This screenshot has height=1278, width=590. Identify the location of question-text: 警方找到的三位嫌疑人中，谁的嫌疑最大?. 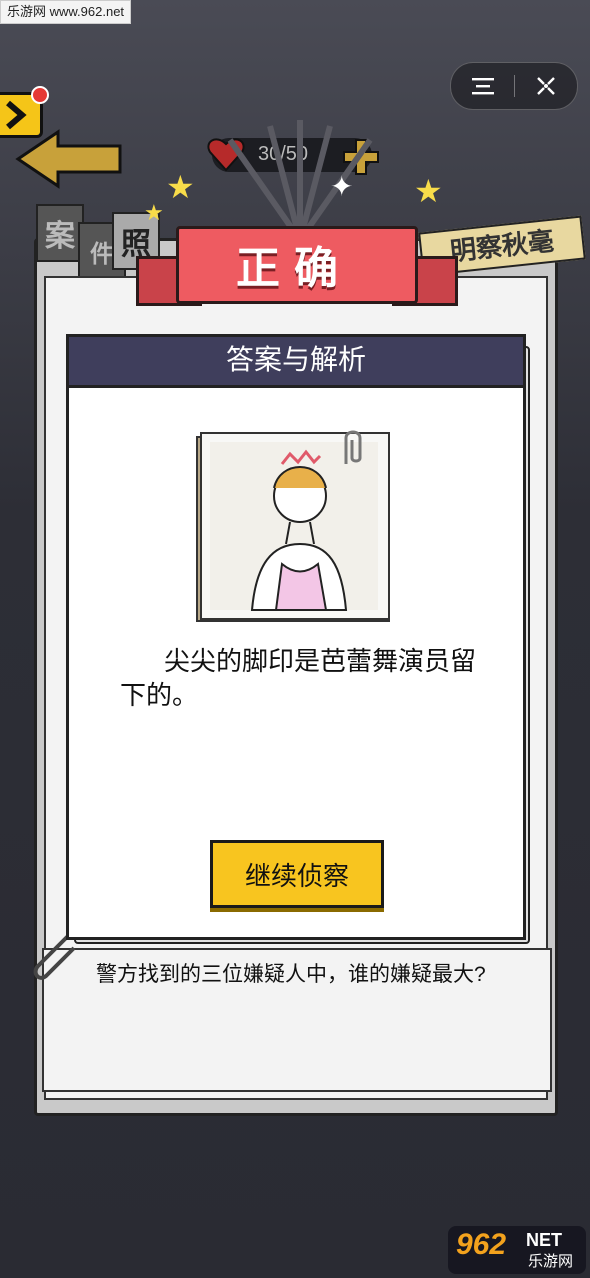
(291, 974).